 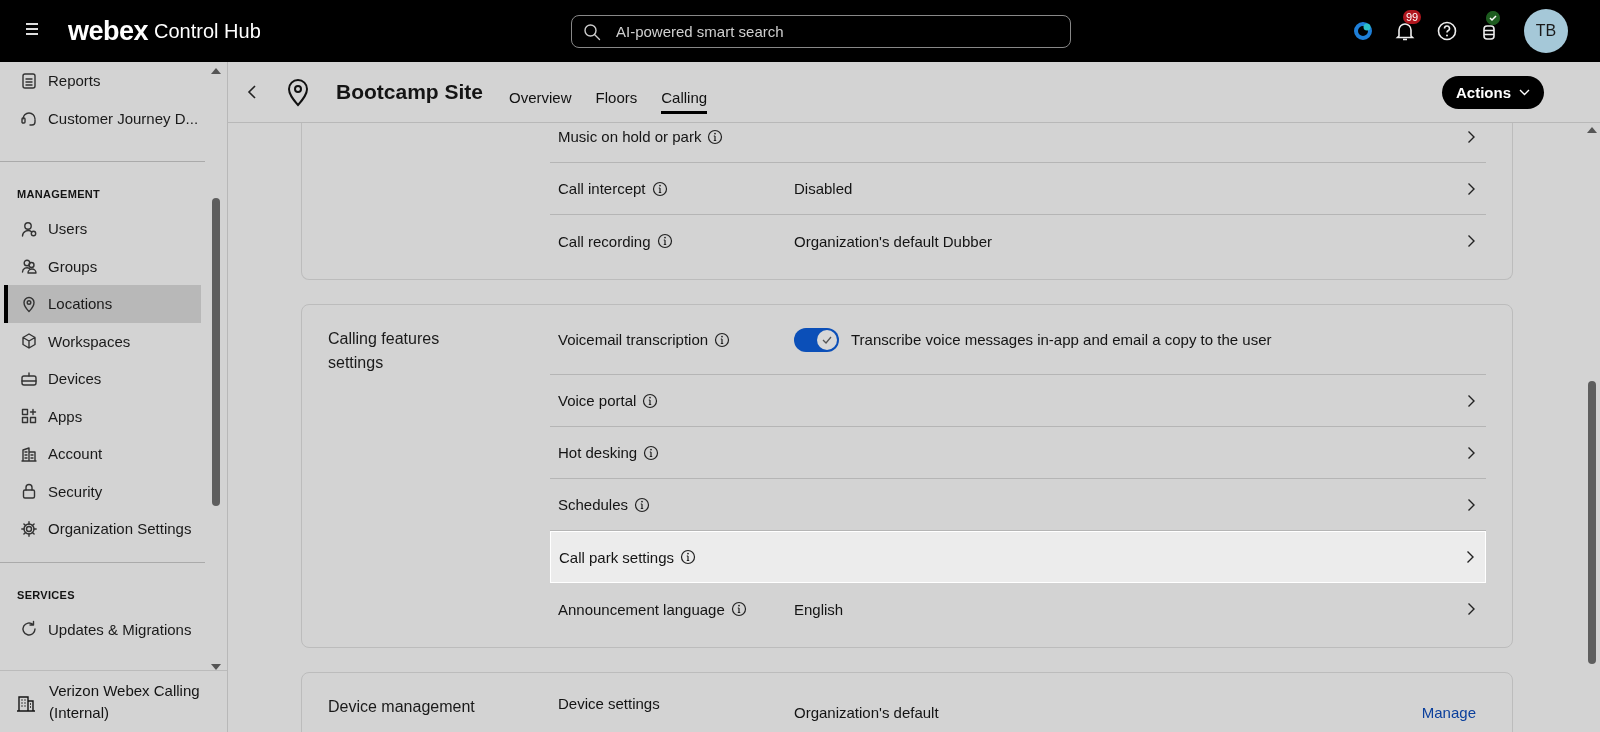 What do you see at coordinates (616, 96) in the screenshot?
I see `tab: Floors` at bounding box center [616, 96].